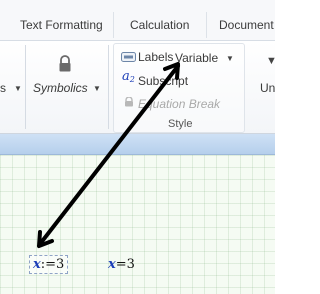  What do you see at coordinates (61, 25) in the screenshot?
I see `tab-text-formatting: Text Formatting` at bounding box center [61, 25].